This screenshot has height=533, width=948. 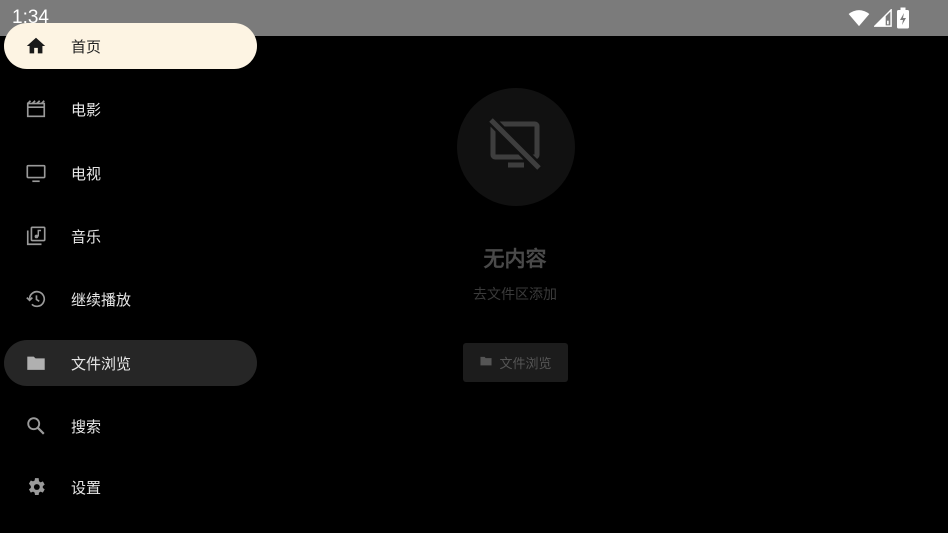 What do you see at coordinates (36, 236) in the screenshot?
I see `music-library-icon` at bounding box center [36, 236].